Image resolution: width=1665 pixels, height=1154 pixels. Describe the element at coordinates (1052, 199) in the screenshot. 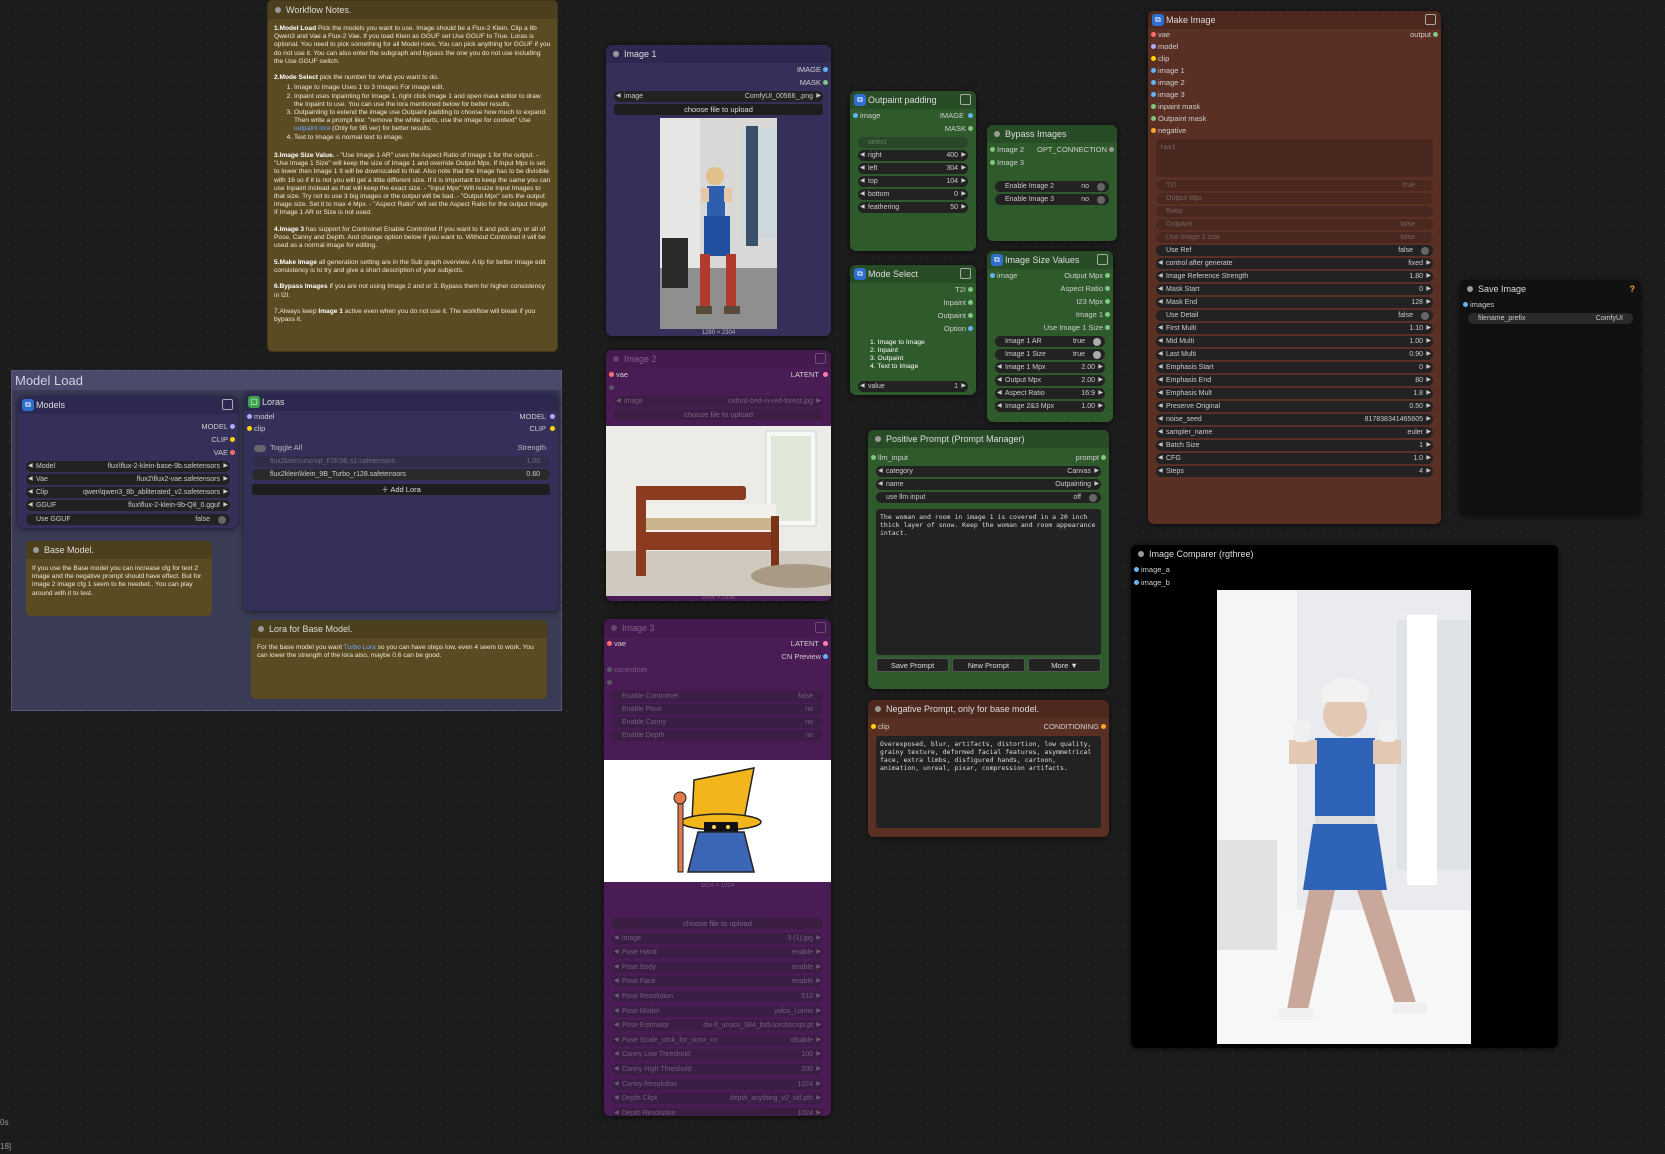

I see `enable-image3-toggle: Enable Image 3 no` at that location.